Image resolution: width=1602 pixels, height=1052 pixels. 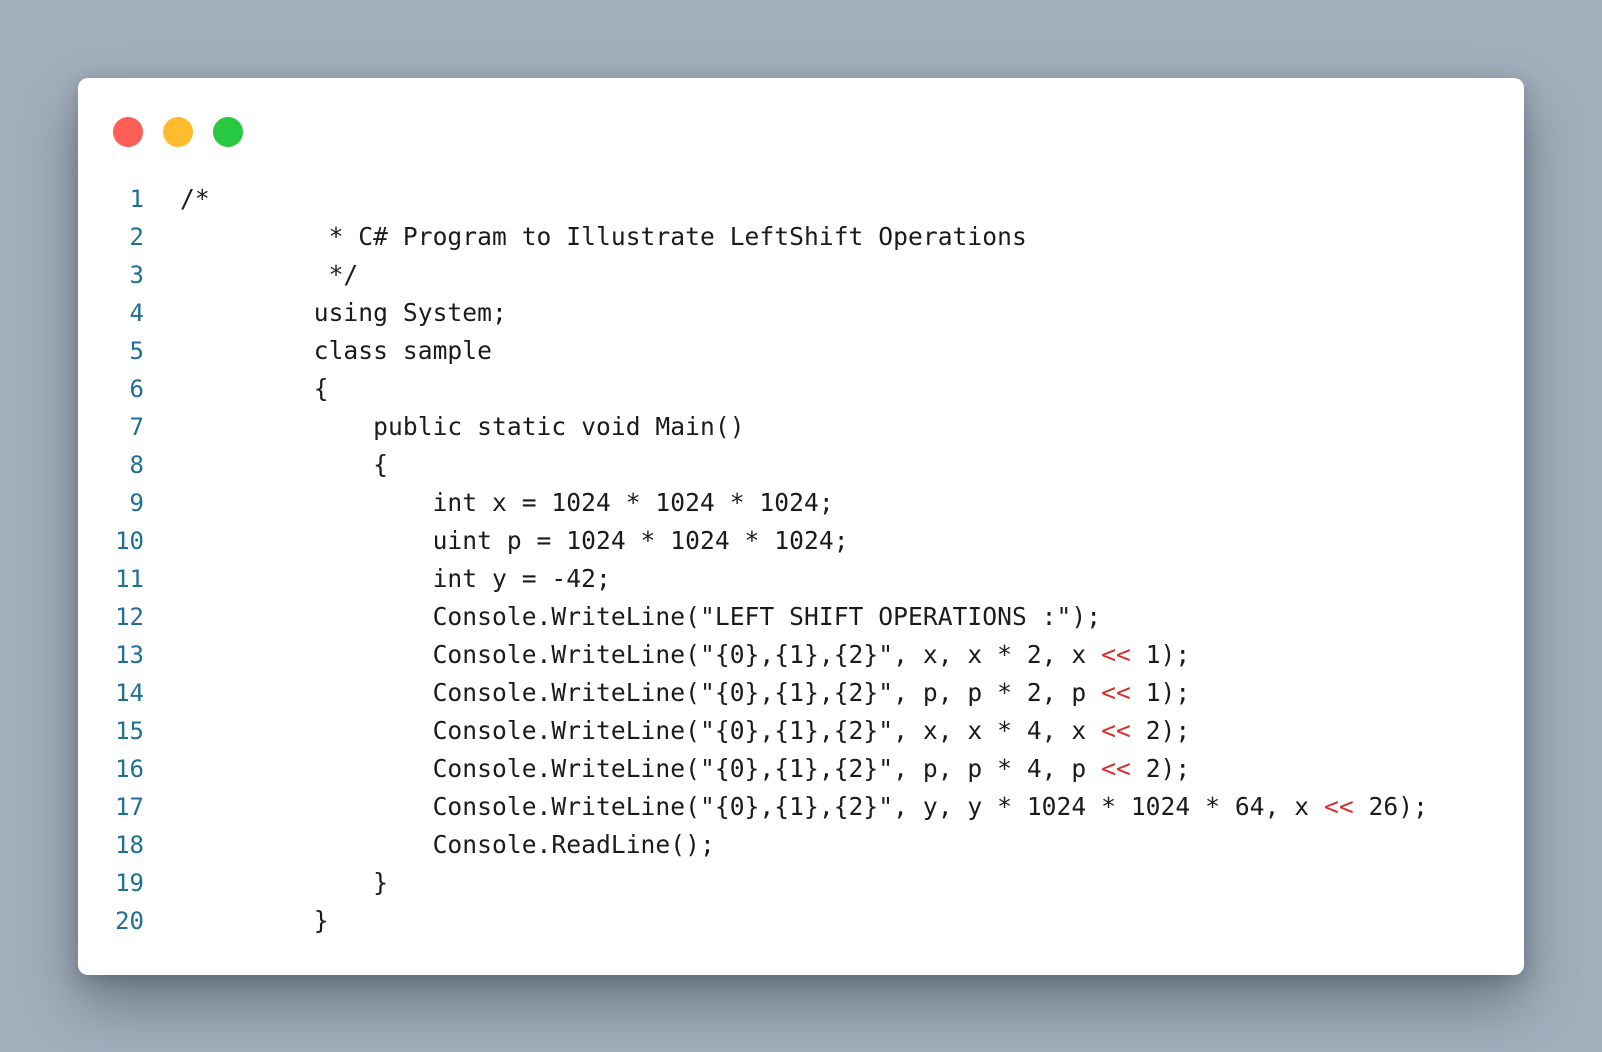 What do you see at coordinates (136, 389) in the screenshot?
I see `line-number: 6` at bounding box center [136, 389].